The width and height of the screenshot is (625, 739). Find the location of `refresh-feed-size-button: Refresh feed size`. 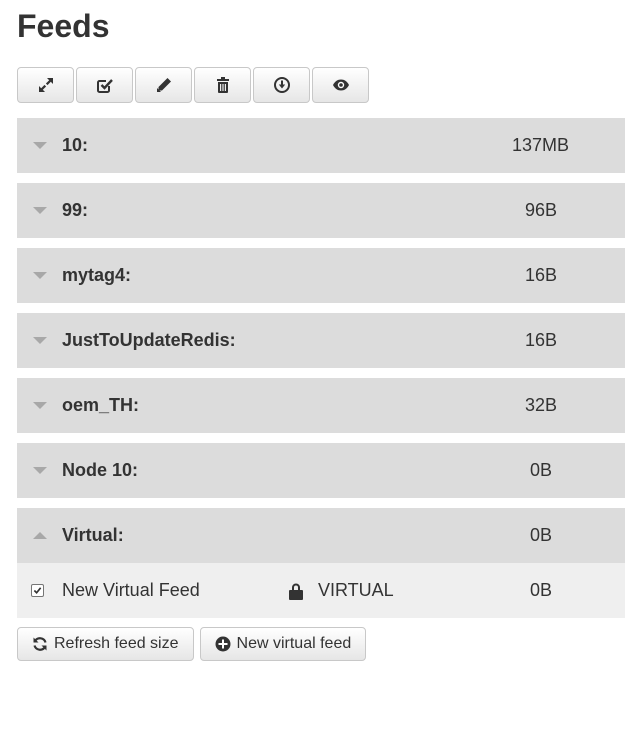

refresh-feed-size-button: Refresh feed size is located at coordinates (105, 644).